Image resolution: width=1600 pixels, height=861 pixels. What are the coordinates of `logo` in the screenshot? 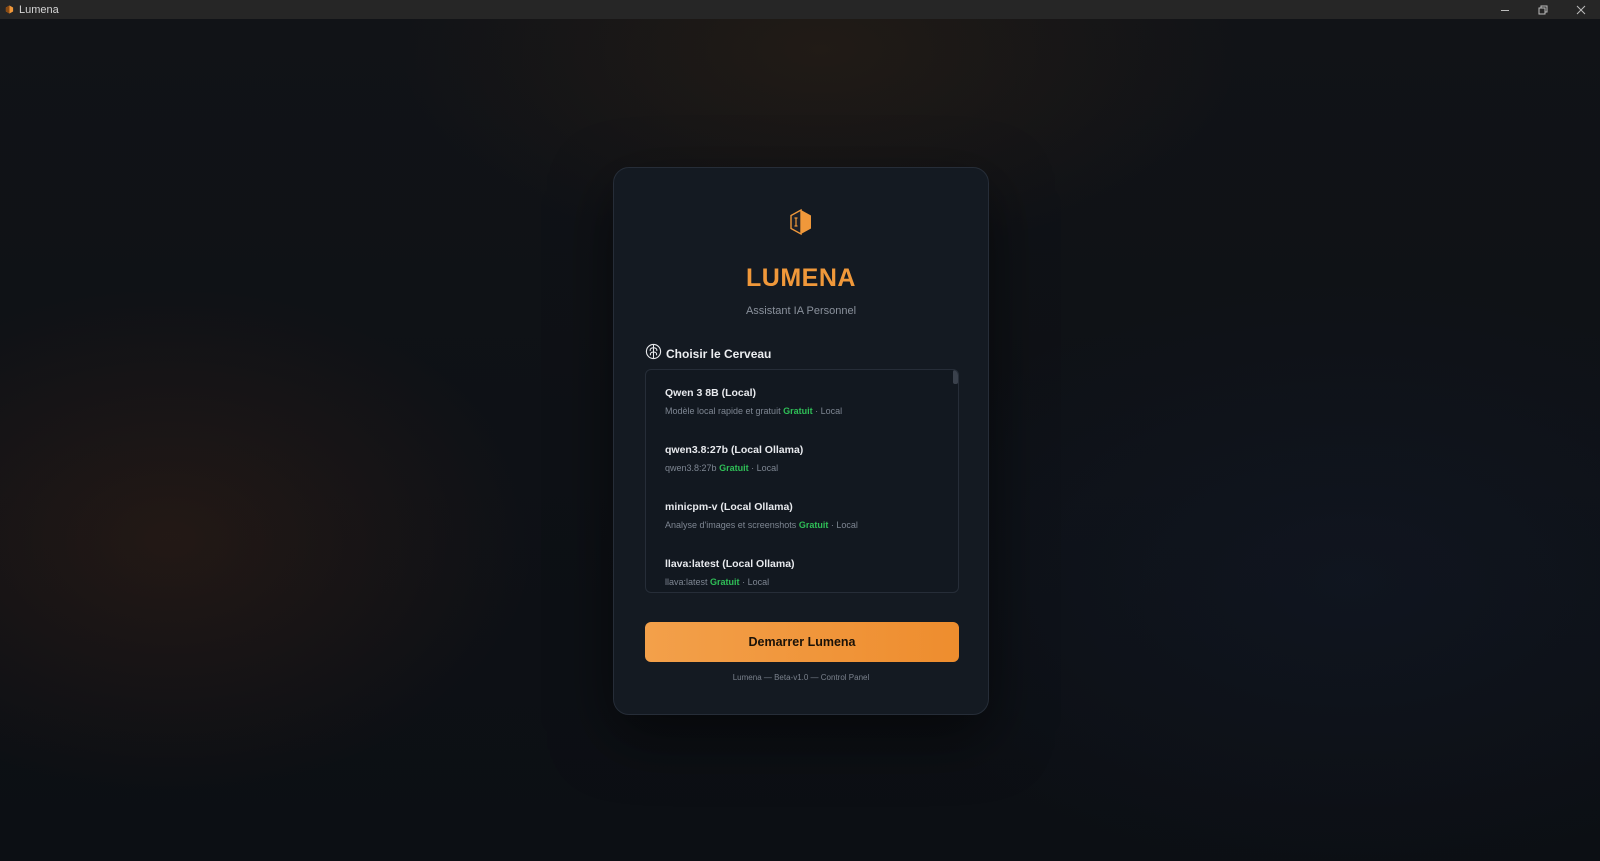 It's located at (801, 224).